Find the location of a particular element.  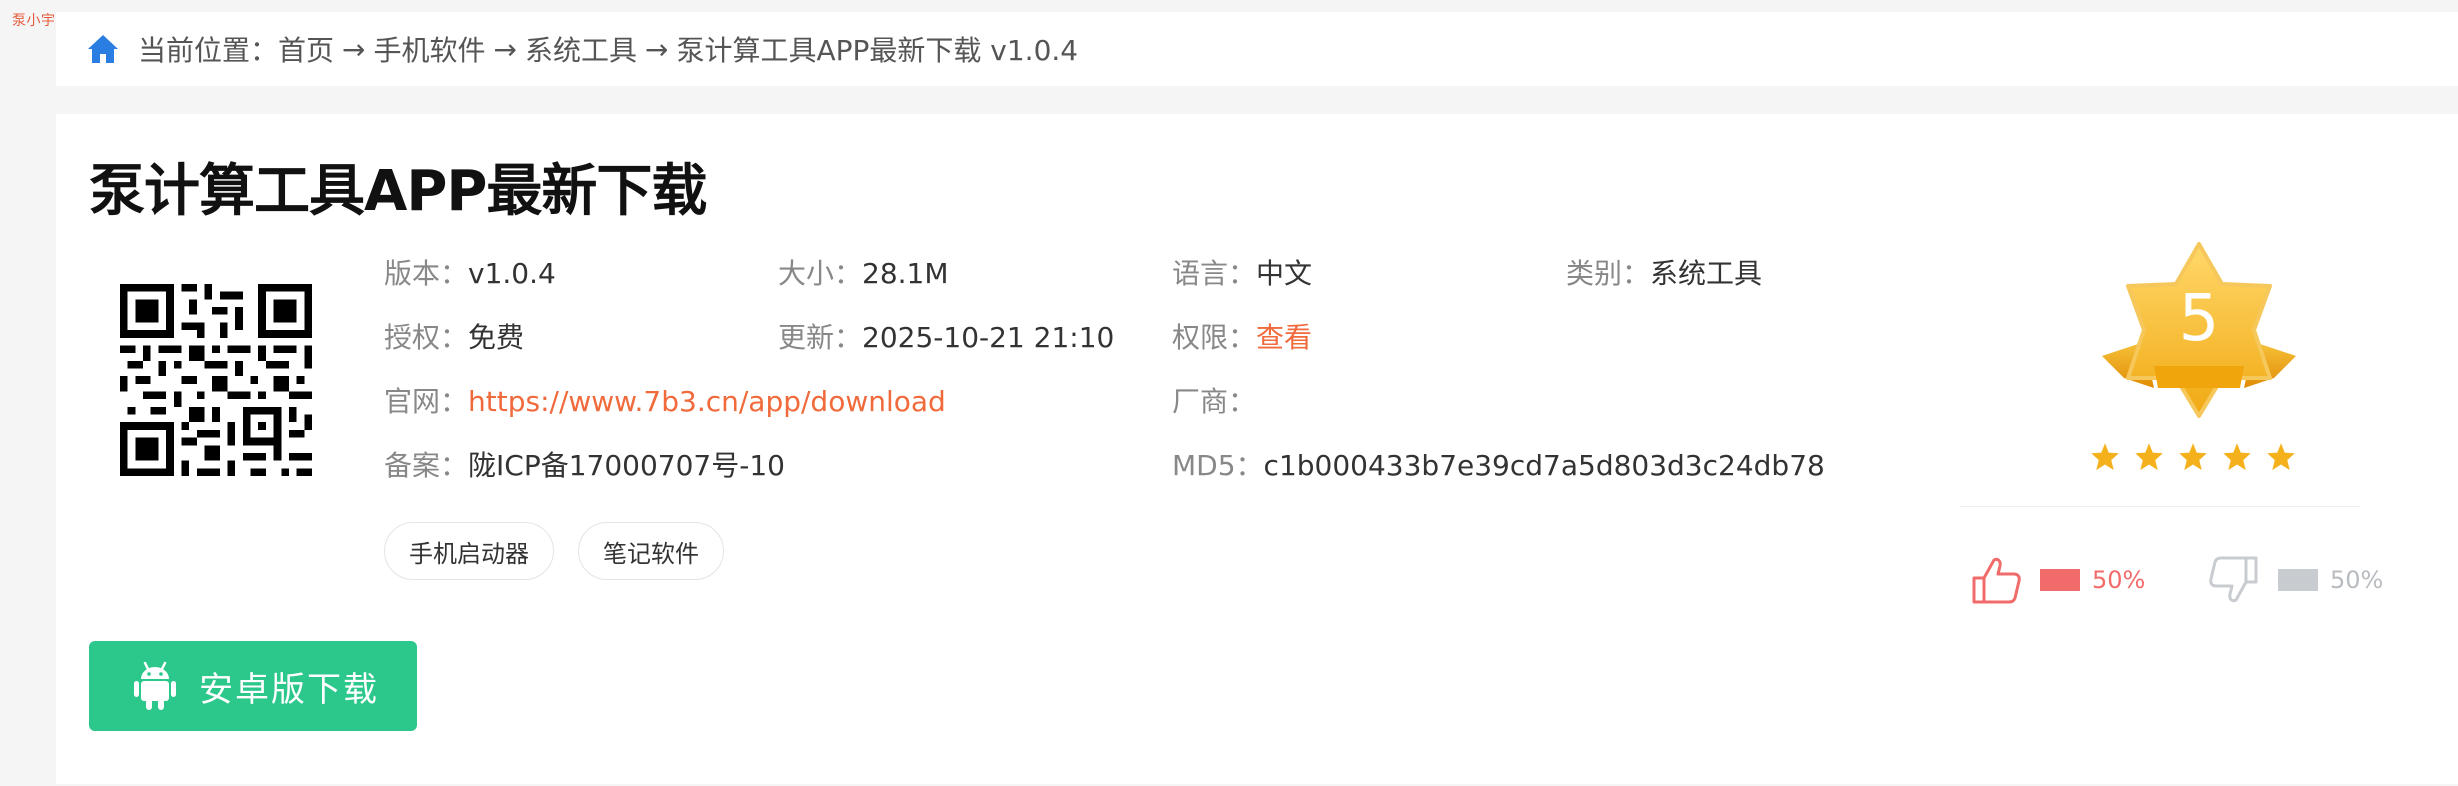

info-permission: 权限：查看 is located at coordinates (1242, 336).